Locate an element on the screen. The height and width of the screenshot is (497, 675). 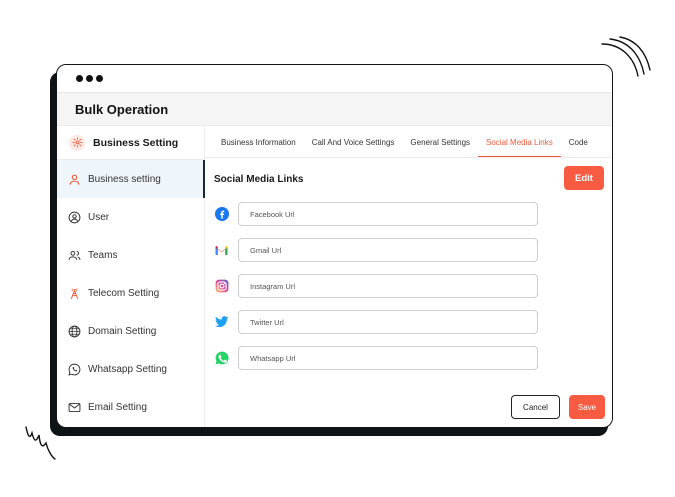
mail-icon is located at coordinates (74, 407).